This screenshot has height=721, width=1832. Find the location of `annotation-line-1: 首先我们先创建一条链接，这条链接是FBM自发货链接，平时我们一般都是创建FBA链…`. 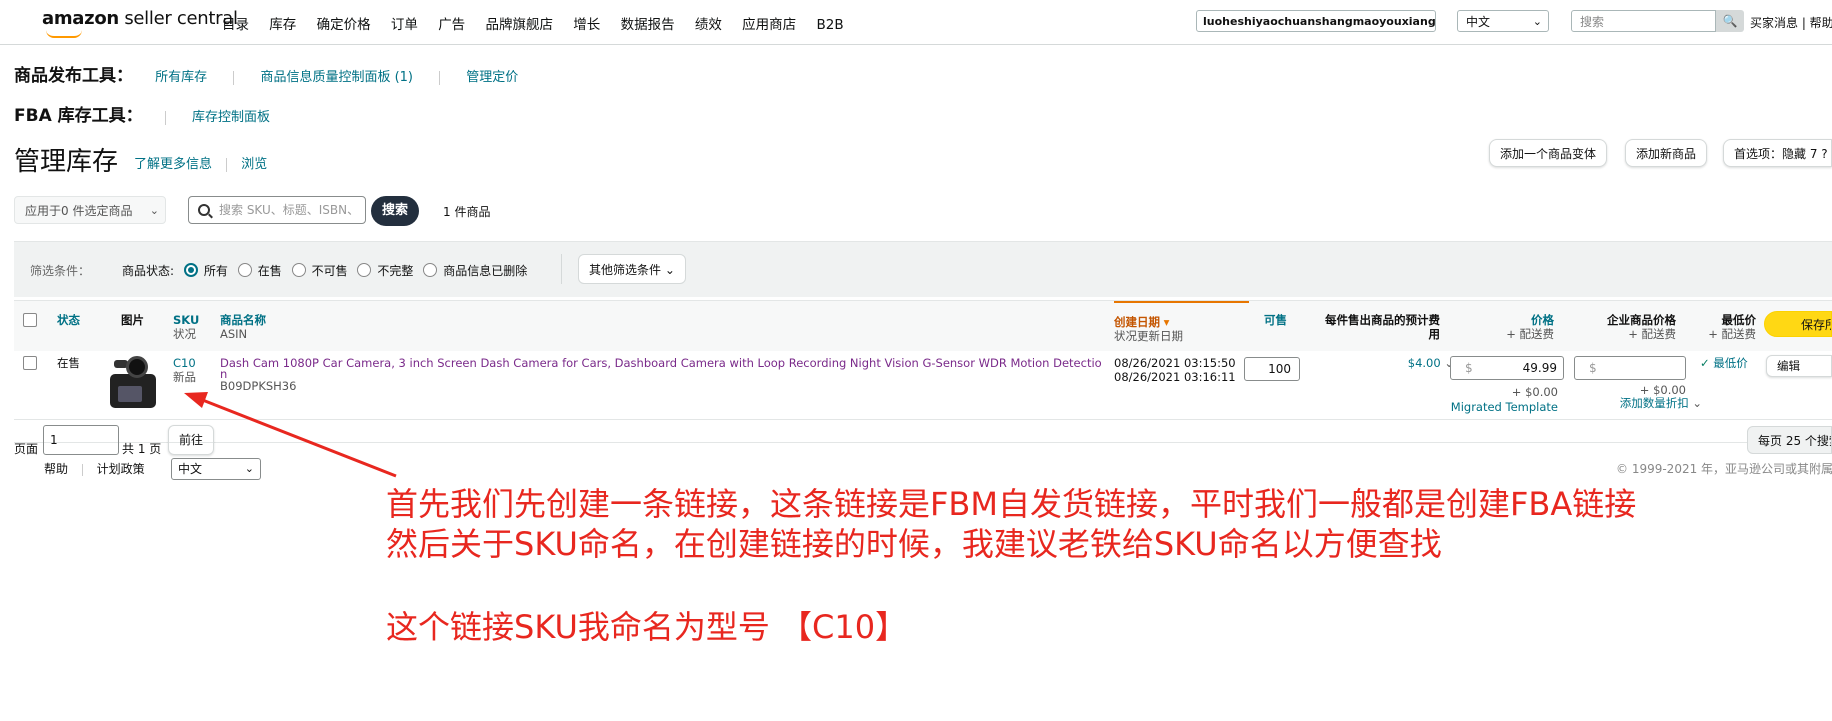

annotation-line-1: 首先我们先创建一条链接，这条链接是FBM自发货链接，平时我们一般都是创建FBA链… is located at coordinates (1011, 504).